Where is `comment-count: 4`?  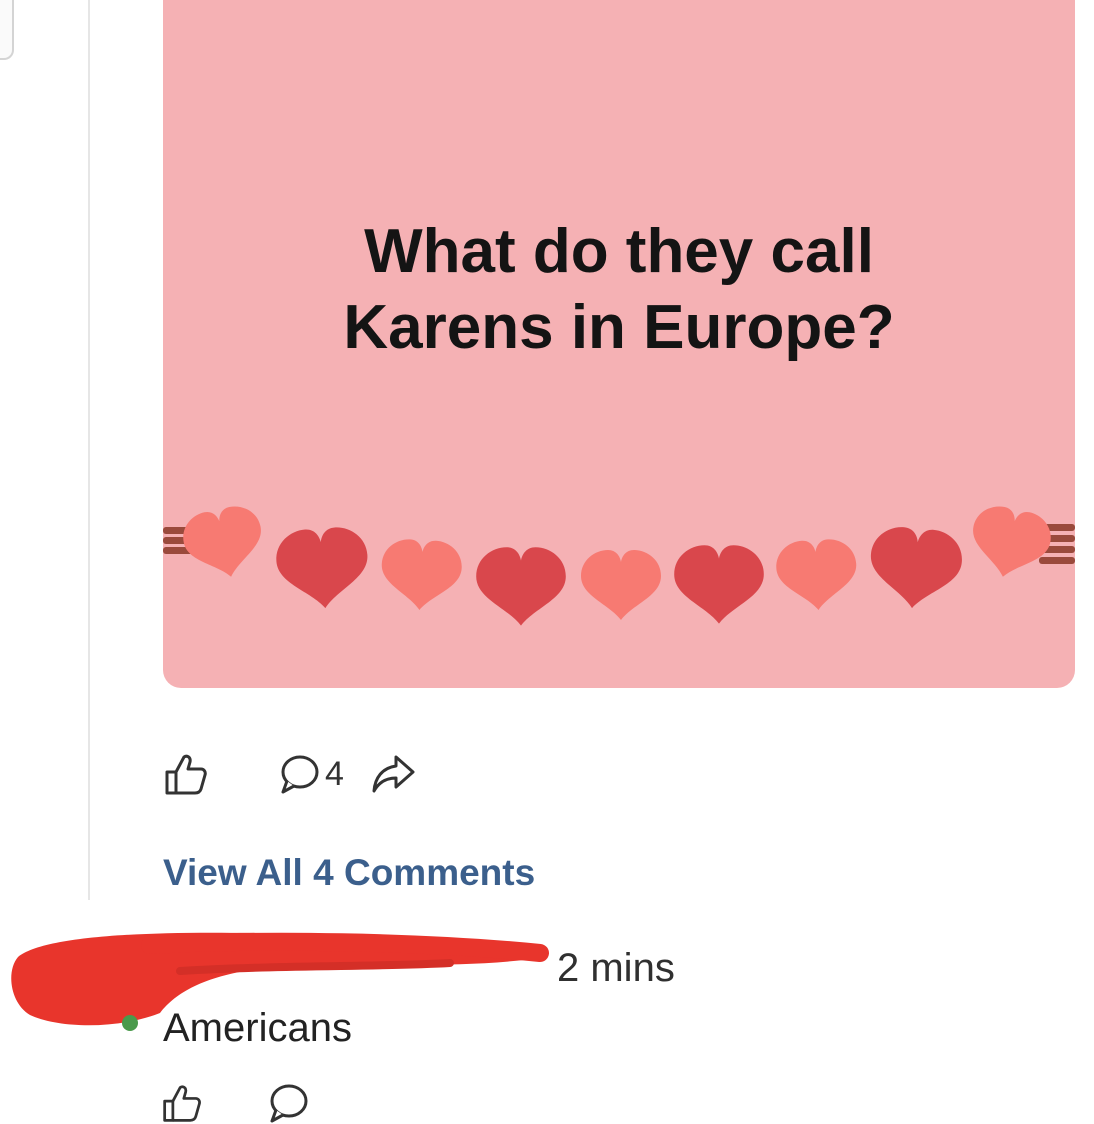
comment-count: 4 is located at coordinates (334, 773).